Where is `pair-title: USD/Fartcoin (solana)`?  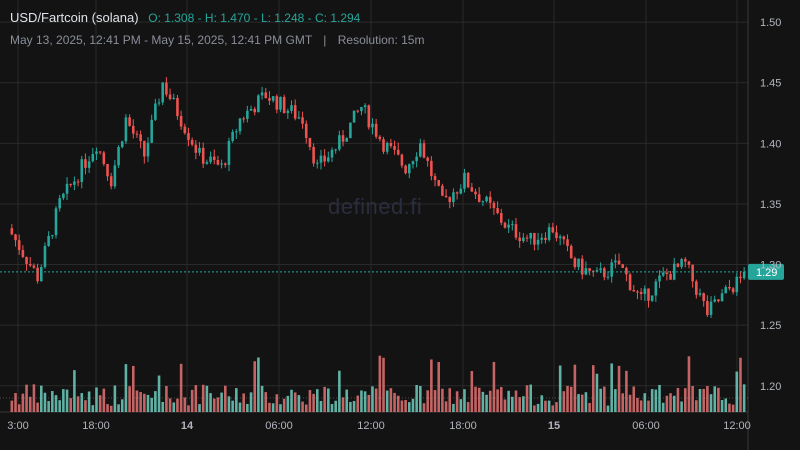
pair-title: USD/Fartcoin (solana) is located at coordinates (74, 17).